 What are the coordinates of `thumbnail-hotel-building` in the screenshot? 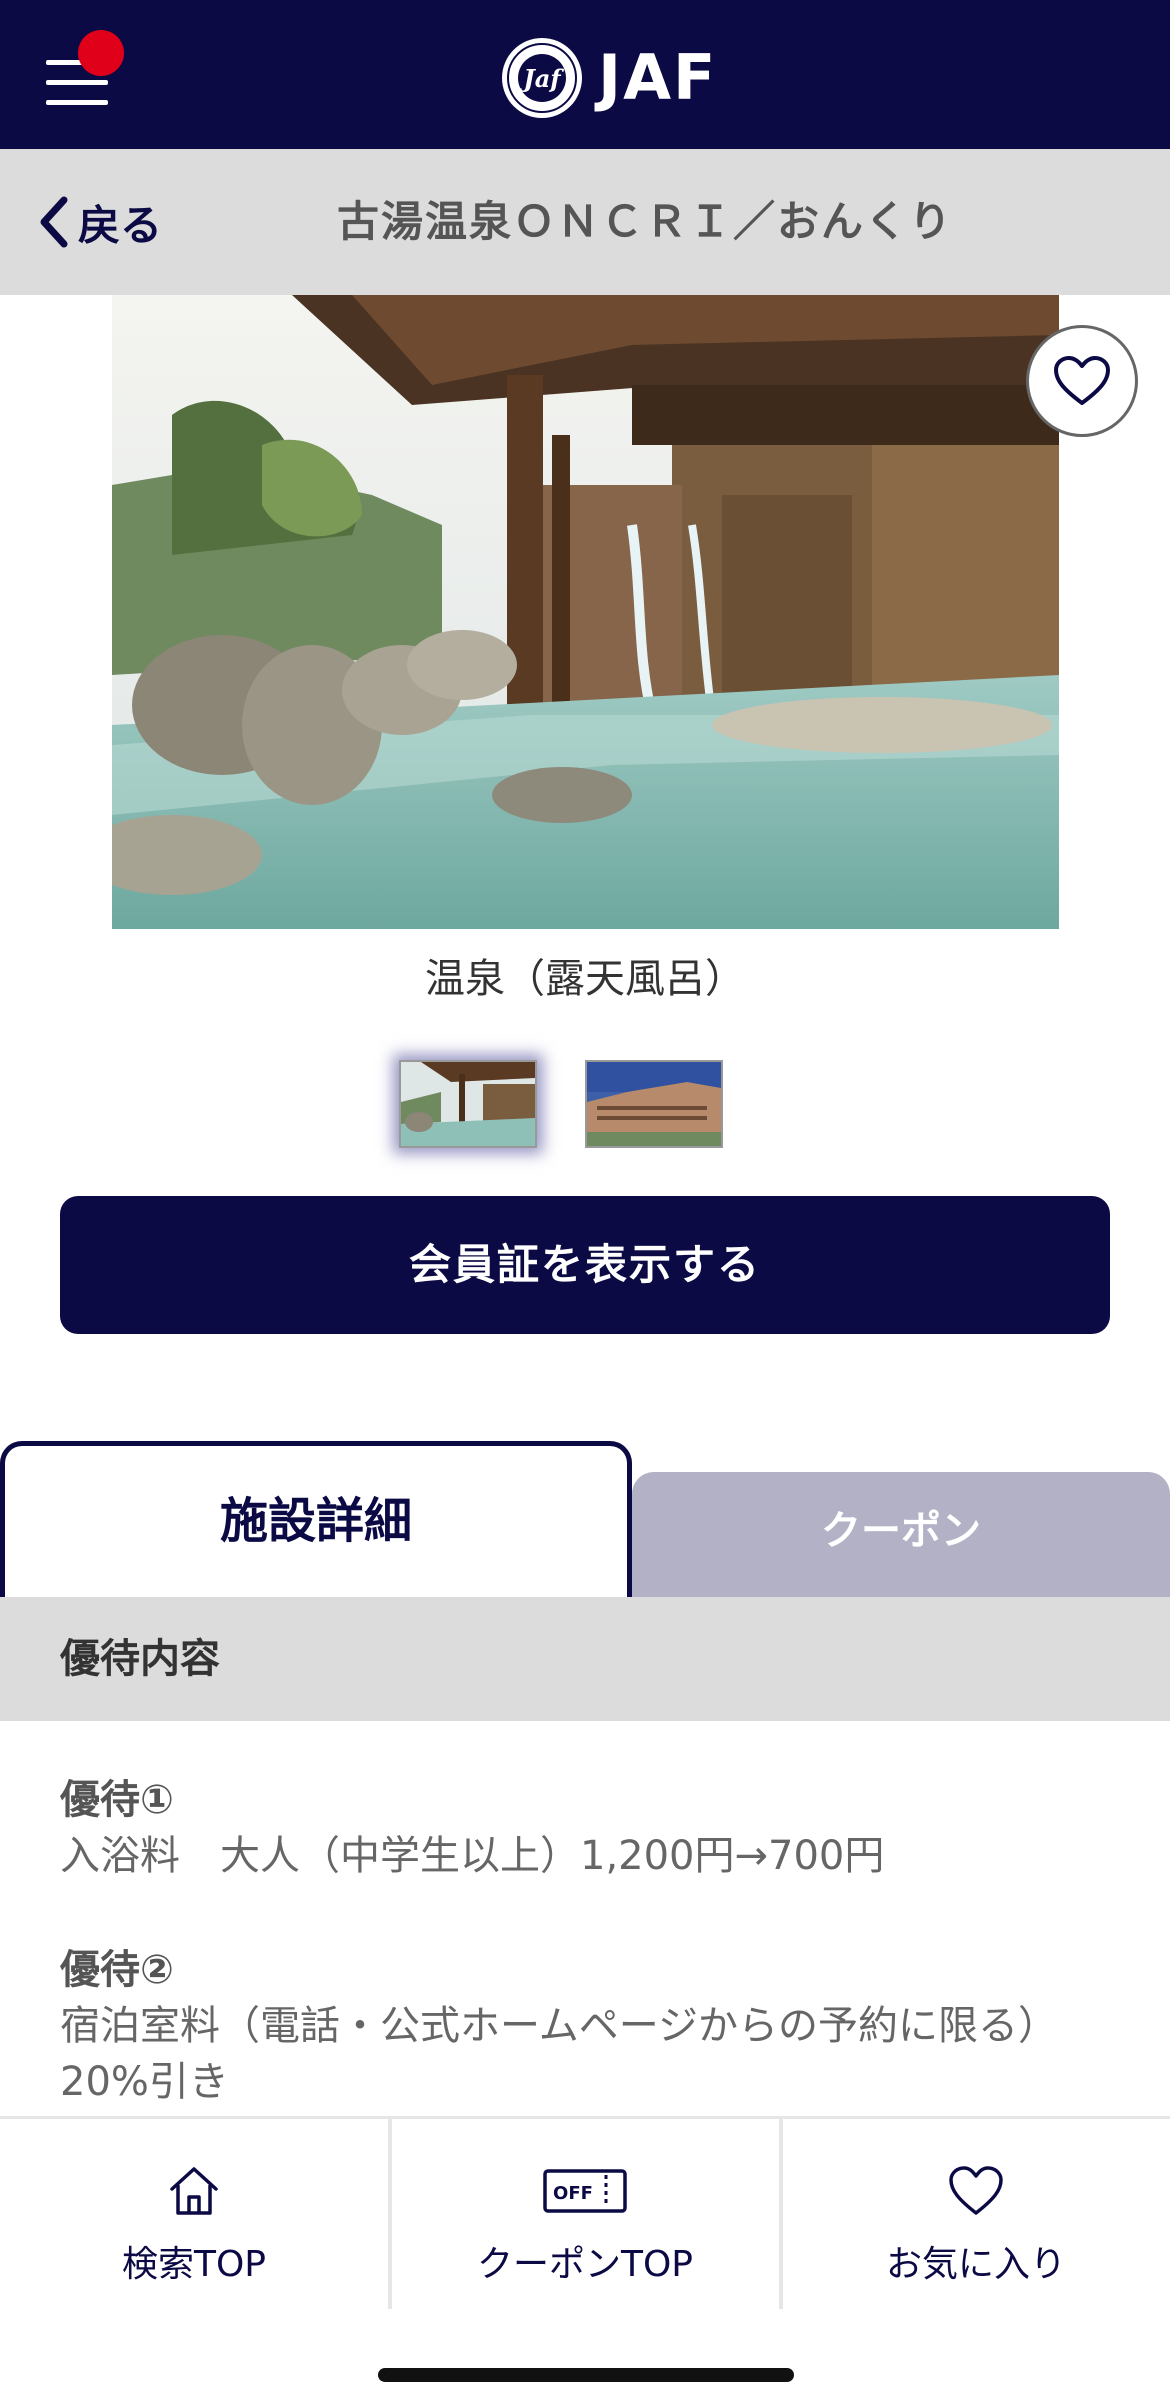 It's located at (654, 1104).